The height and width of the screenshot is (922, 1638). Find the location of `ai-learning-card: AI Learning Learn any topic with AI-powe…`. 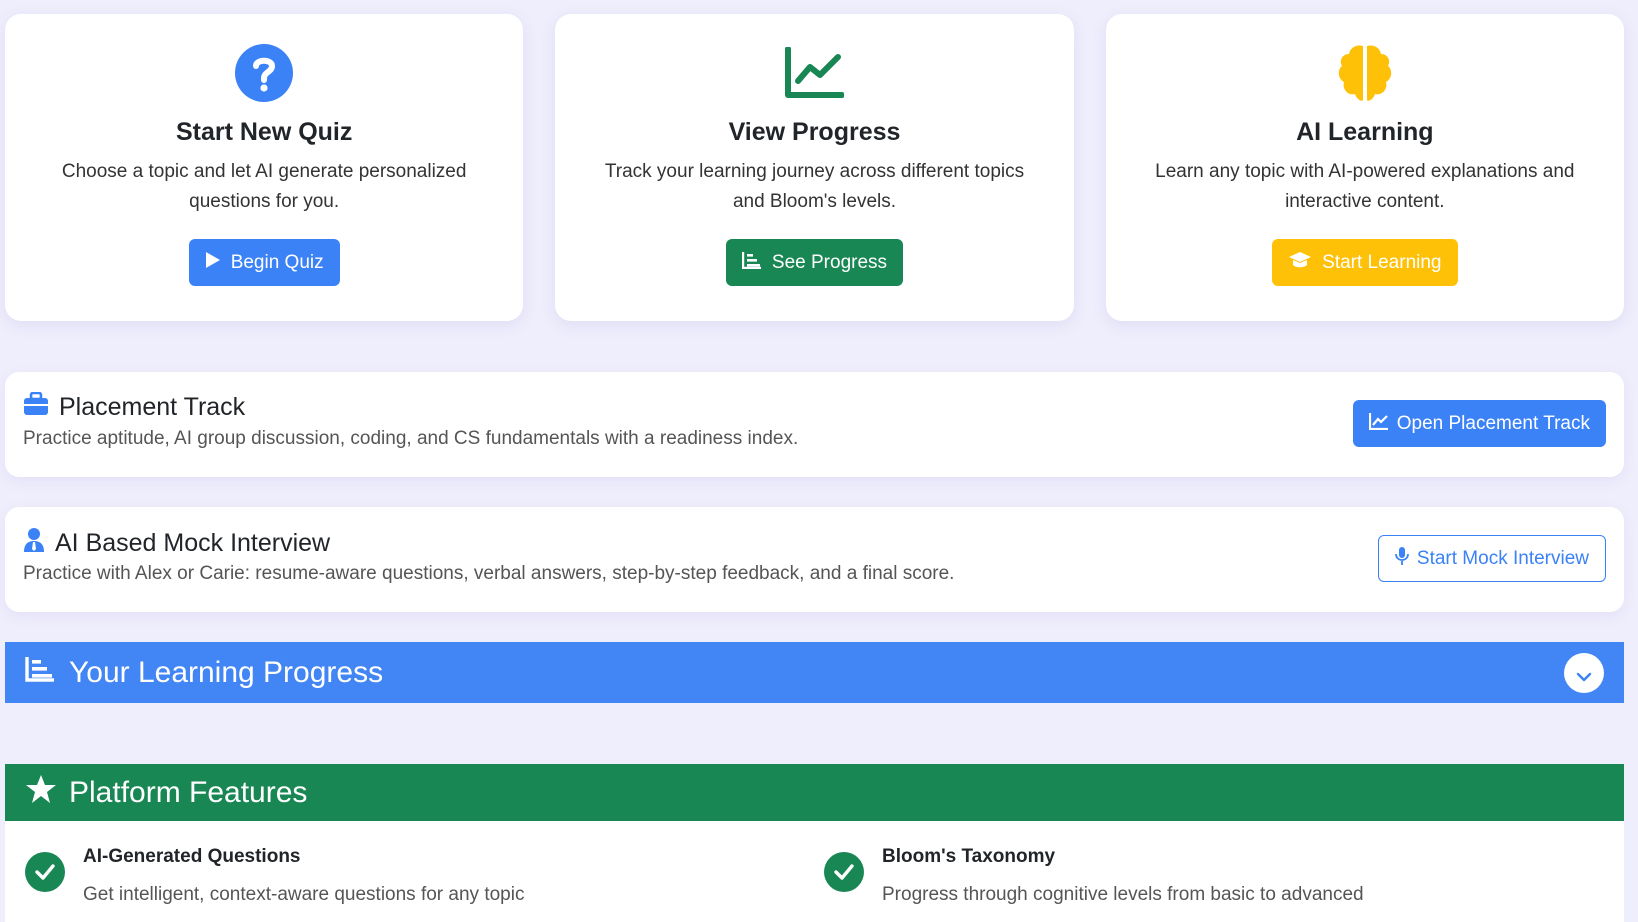

ai-learning-card: AI Learning Learn any topic with AI-powe… is located at coordinates (1364, 167).